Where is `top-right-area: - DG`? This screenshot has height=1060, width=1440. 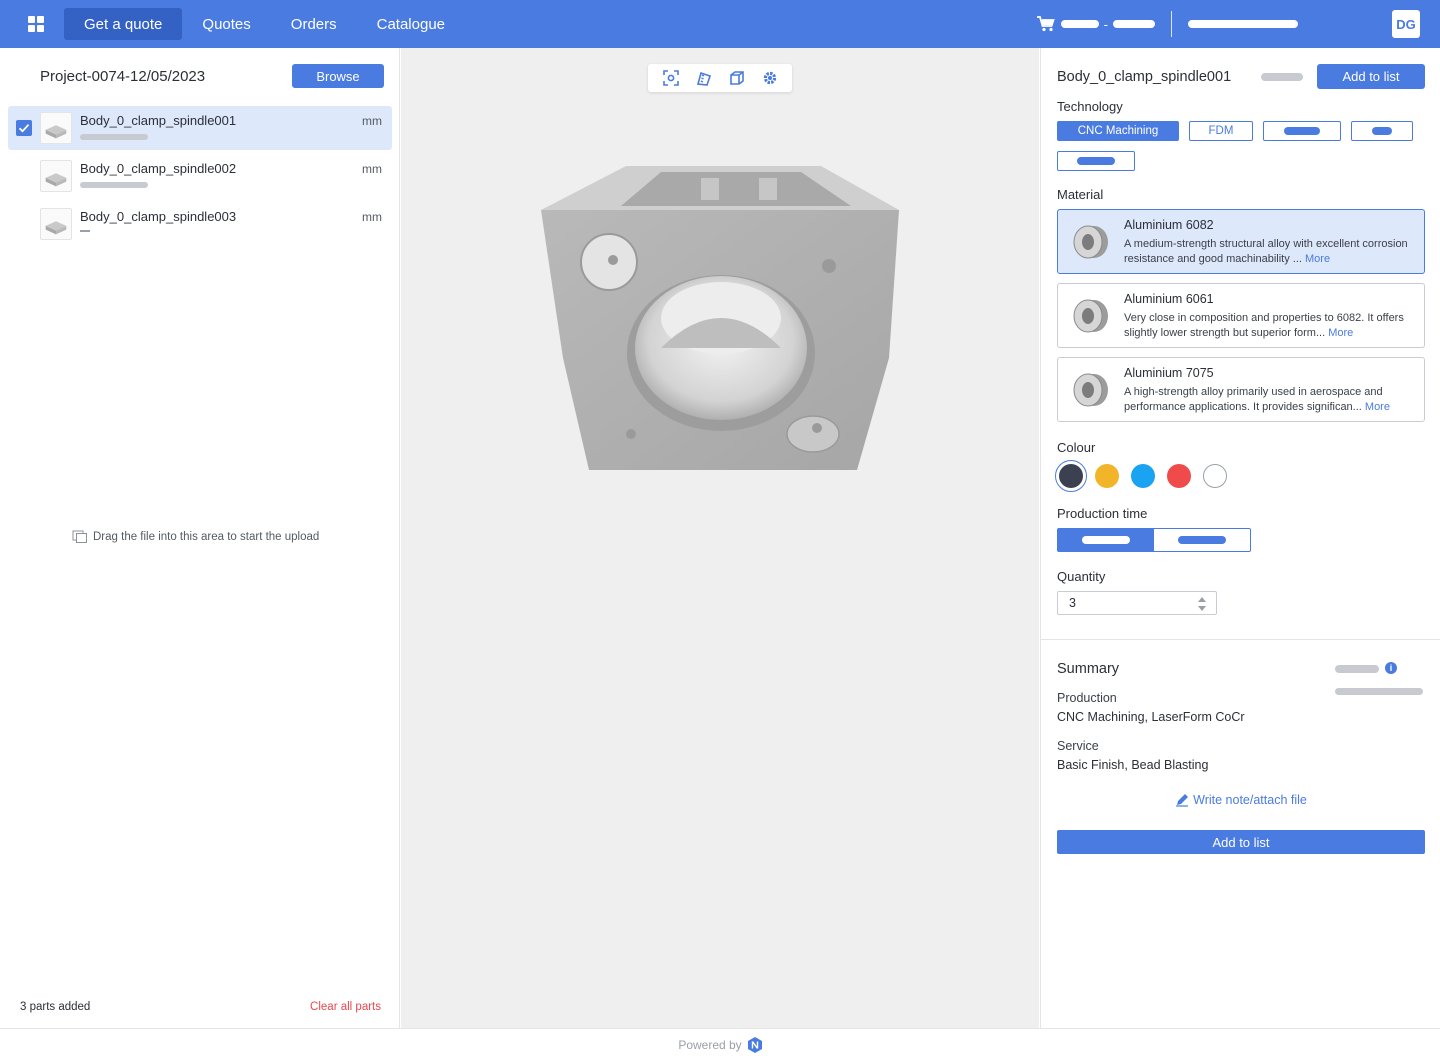 top-right-area: - DG is located at coordinates (1238, 24).